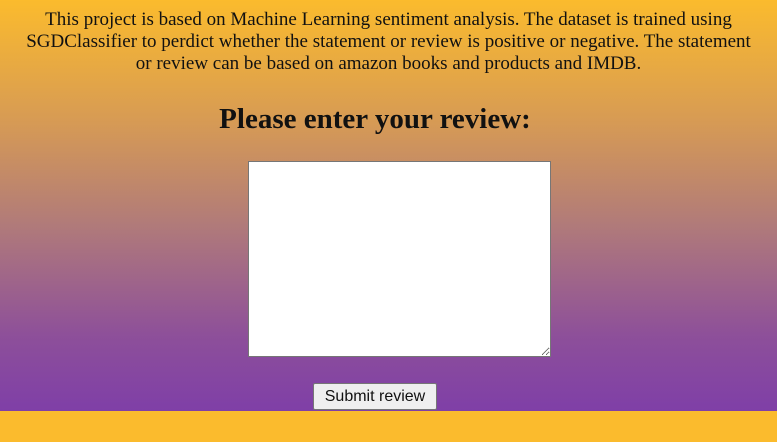  What do you see at coordinates (375, 119) in the screenshot?
I see `review-heading: Please enter your review:` at bounding box center [375, 119].